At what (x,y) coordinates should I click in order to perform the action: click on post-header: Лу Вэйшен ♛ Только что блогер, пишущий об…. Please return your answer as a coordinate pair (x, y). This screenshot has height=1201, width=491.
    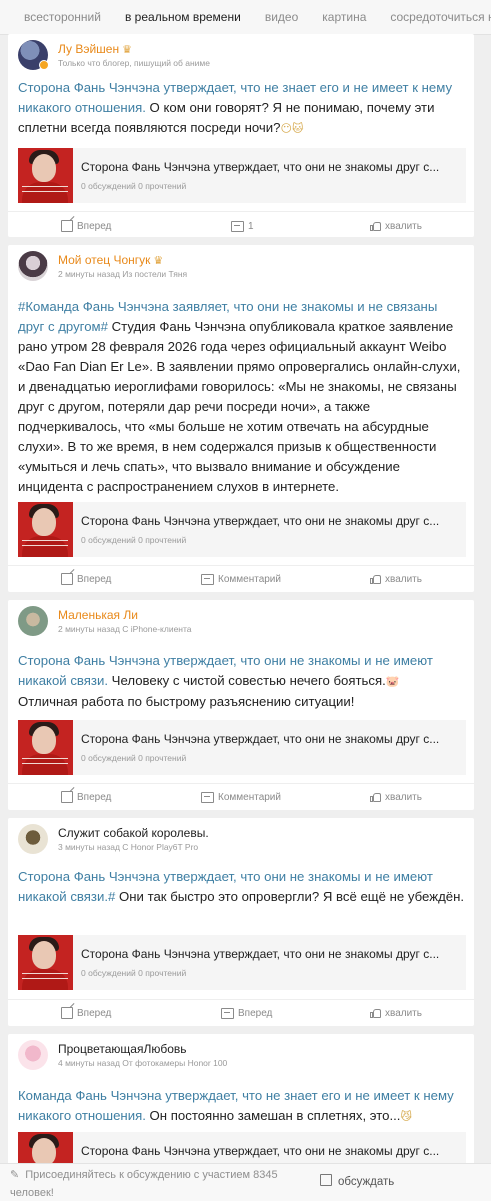
    Looking at the image, I should click on (238, 57).